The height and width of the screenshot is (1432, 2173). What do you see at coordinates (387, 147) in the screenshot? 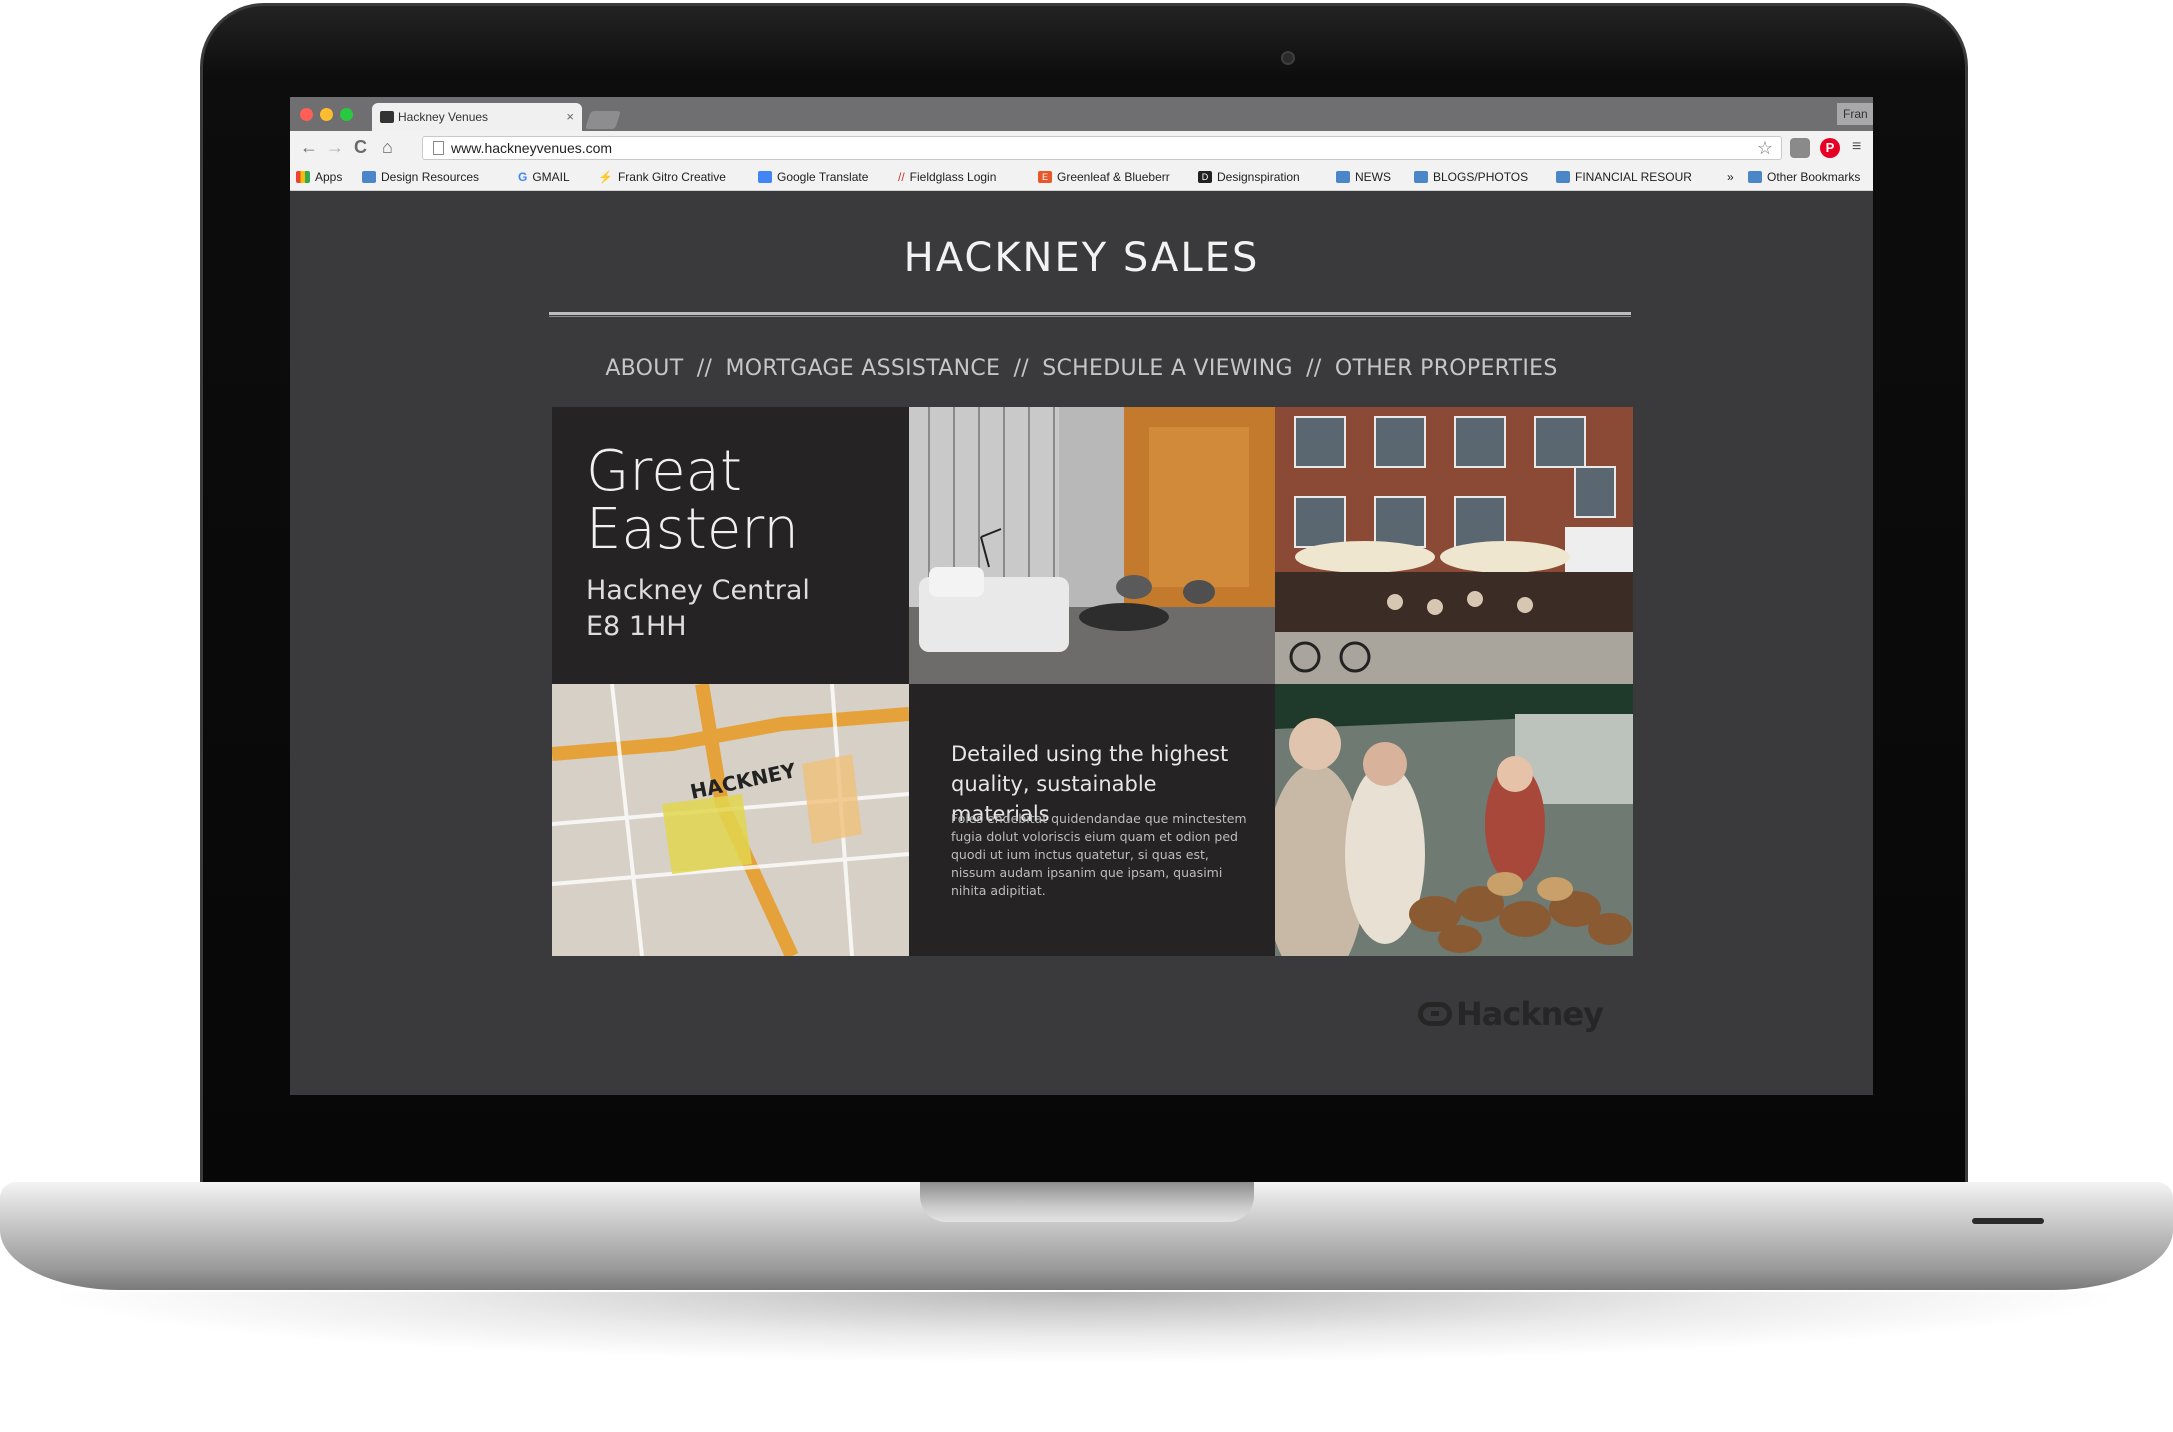
I see `home-icon: ⌂` at bounding box center [387, 147].